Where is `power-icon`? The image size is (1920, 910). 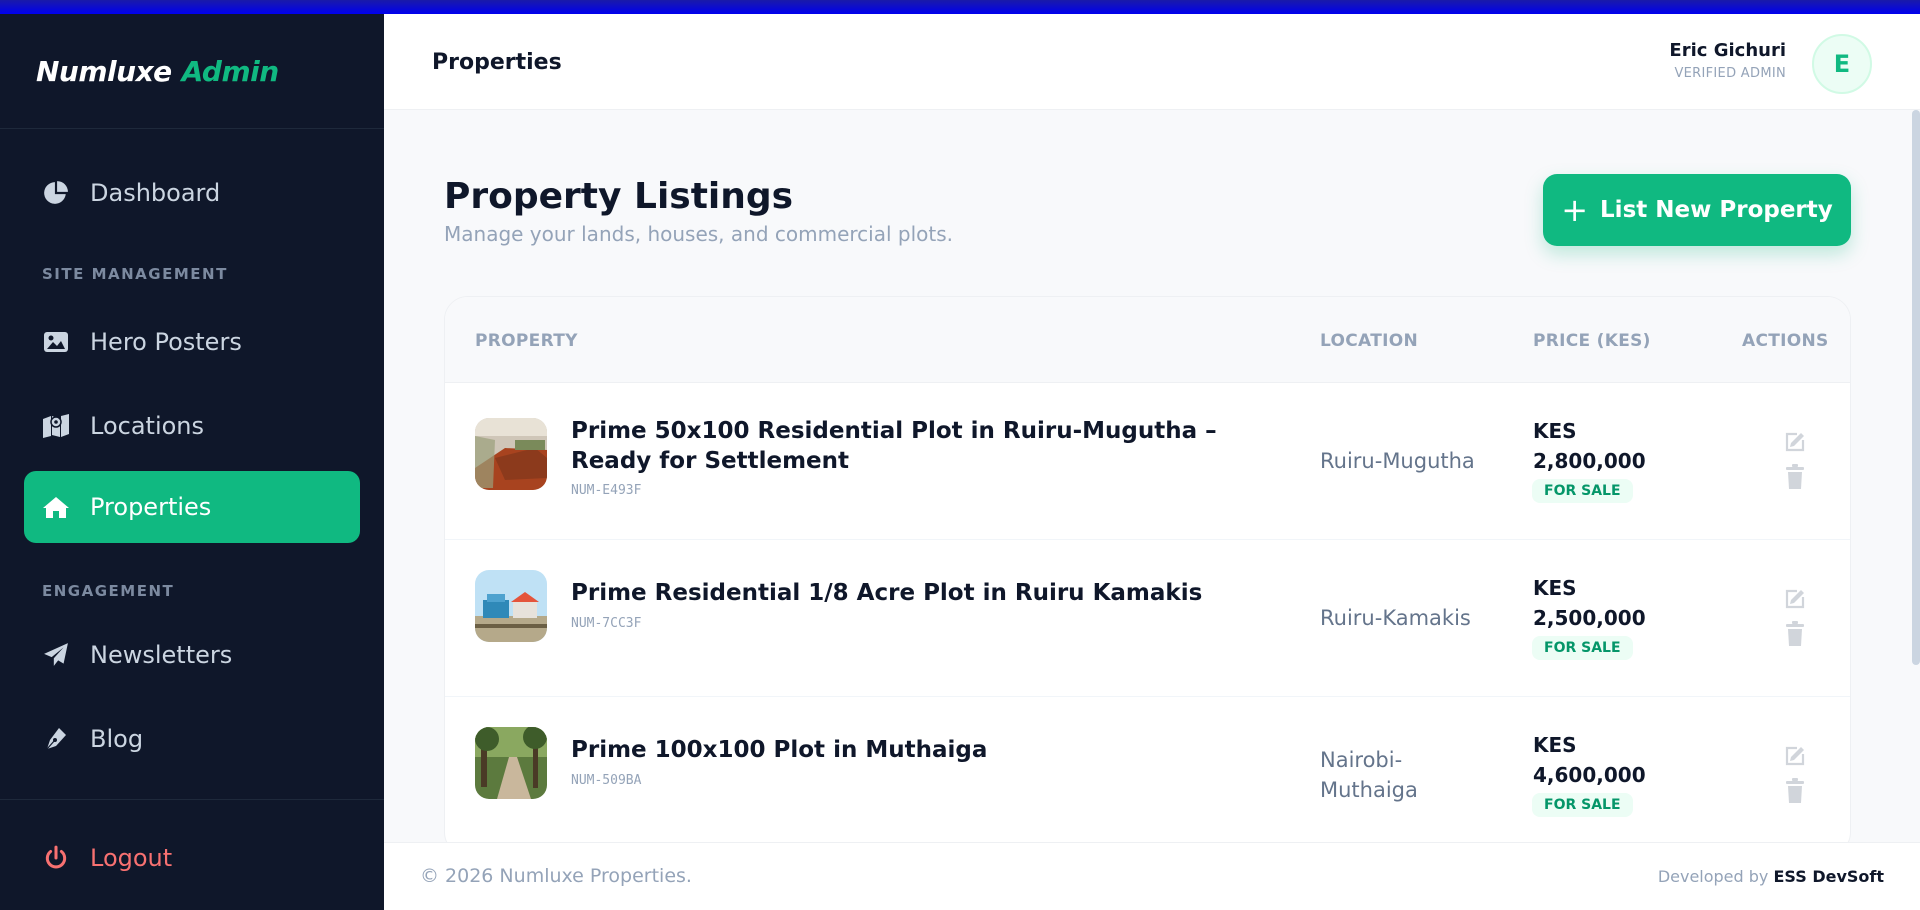 power-icon is located at coordinates (56, 858).